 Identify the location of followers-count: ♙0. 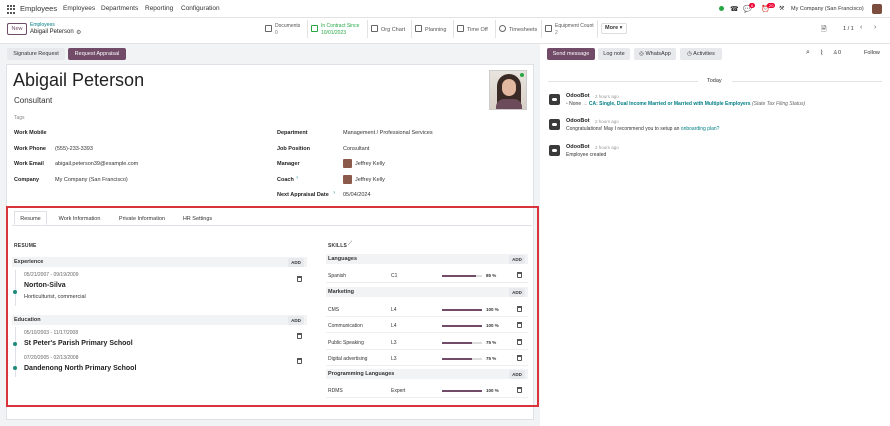
(837, 53).